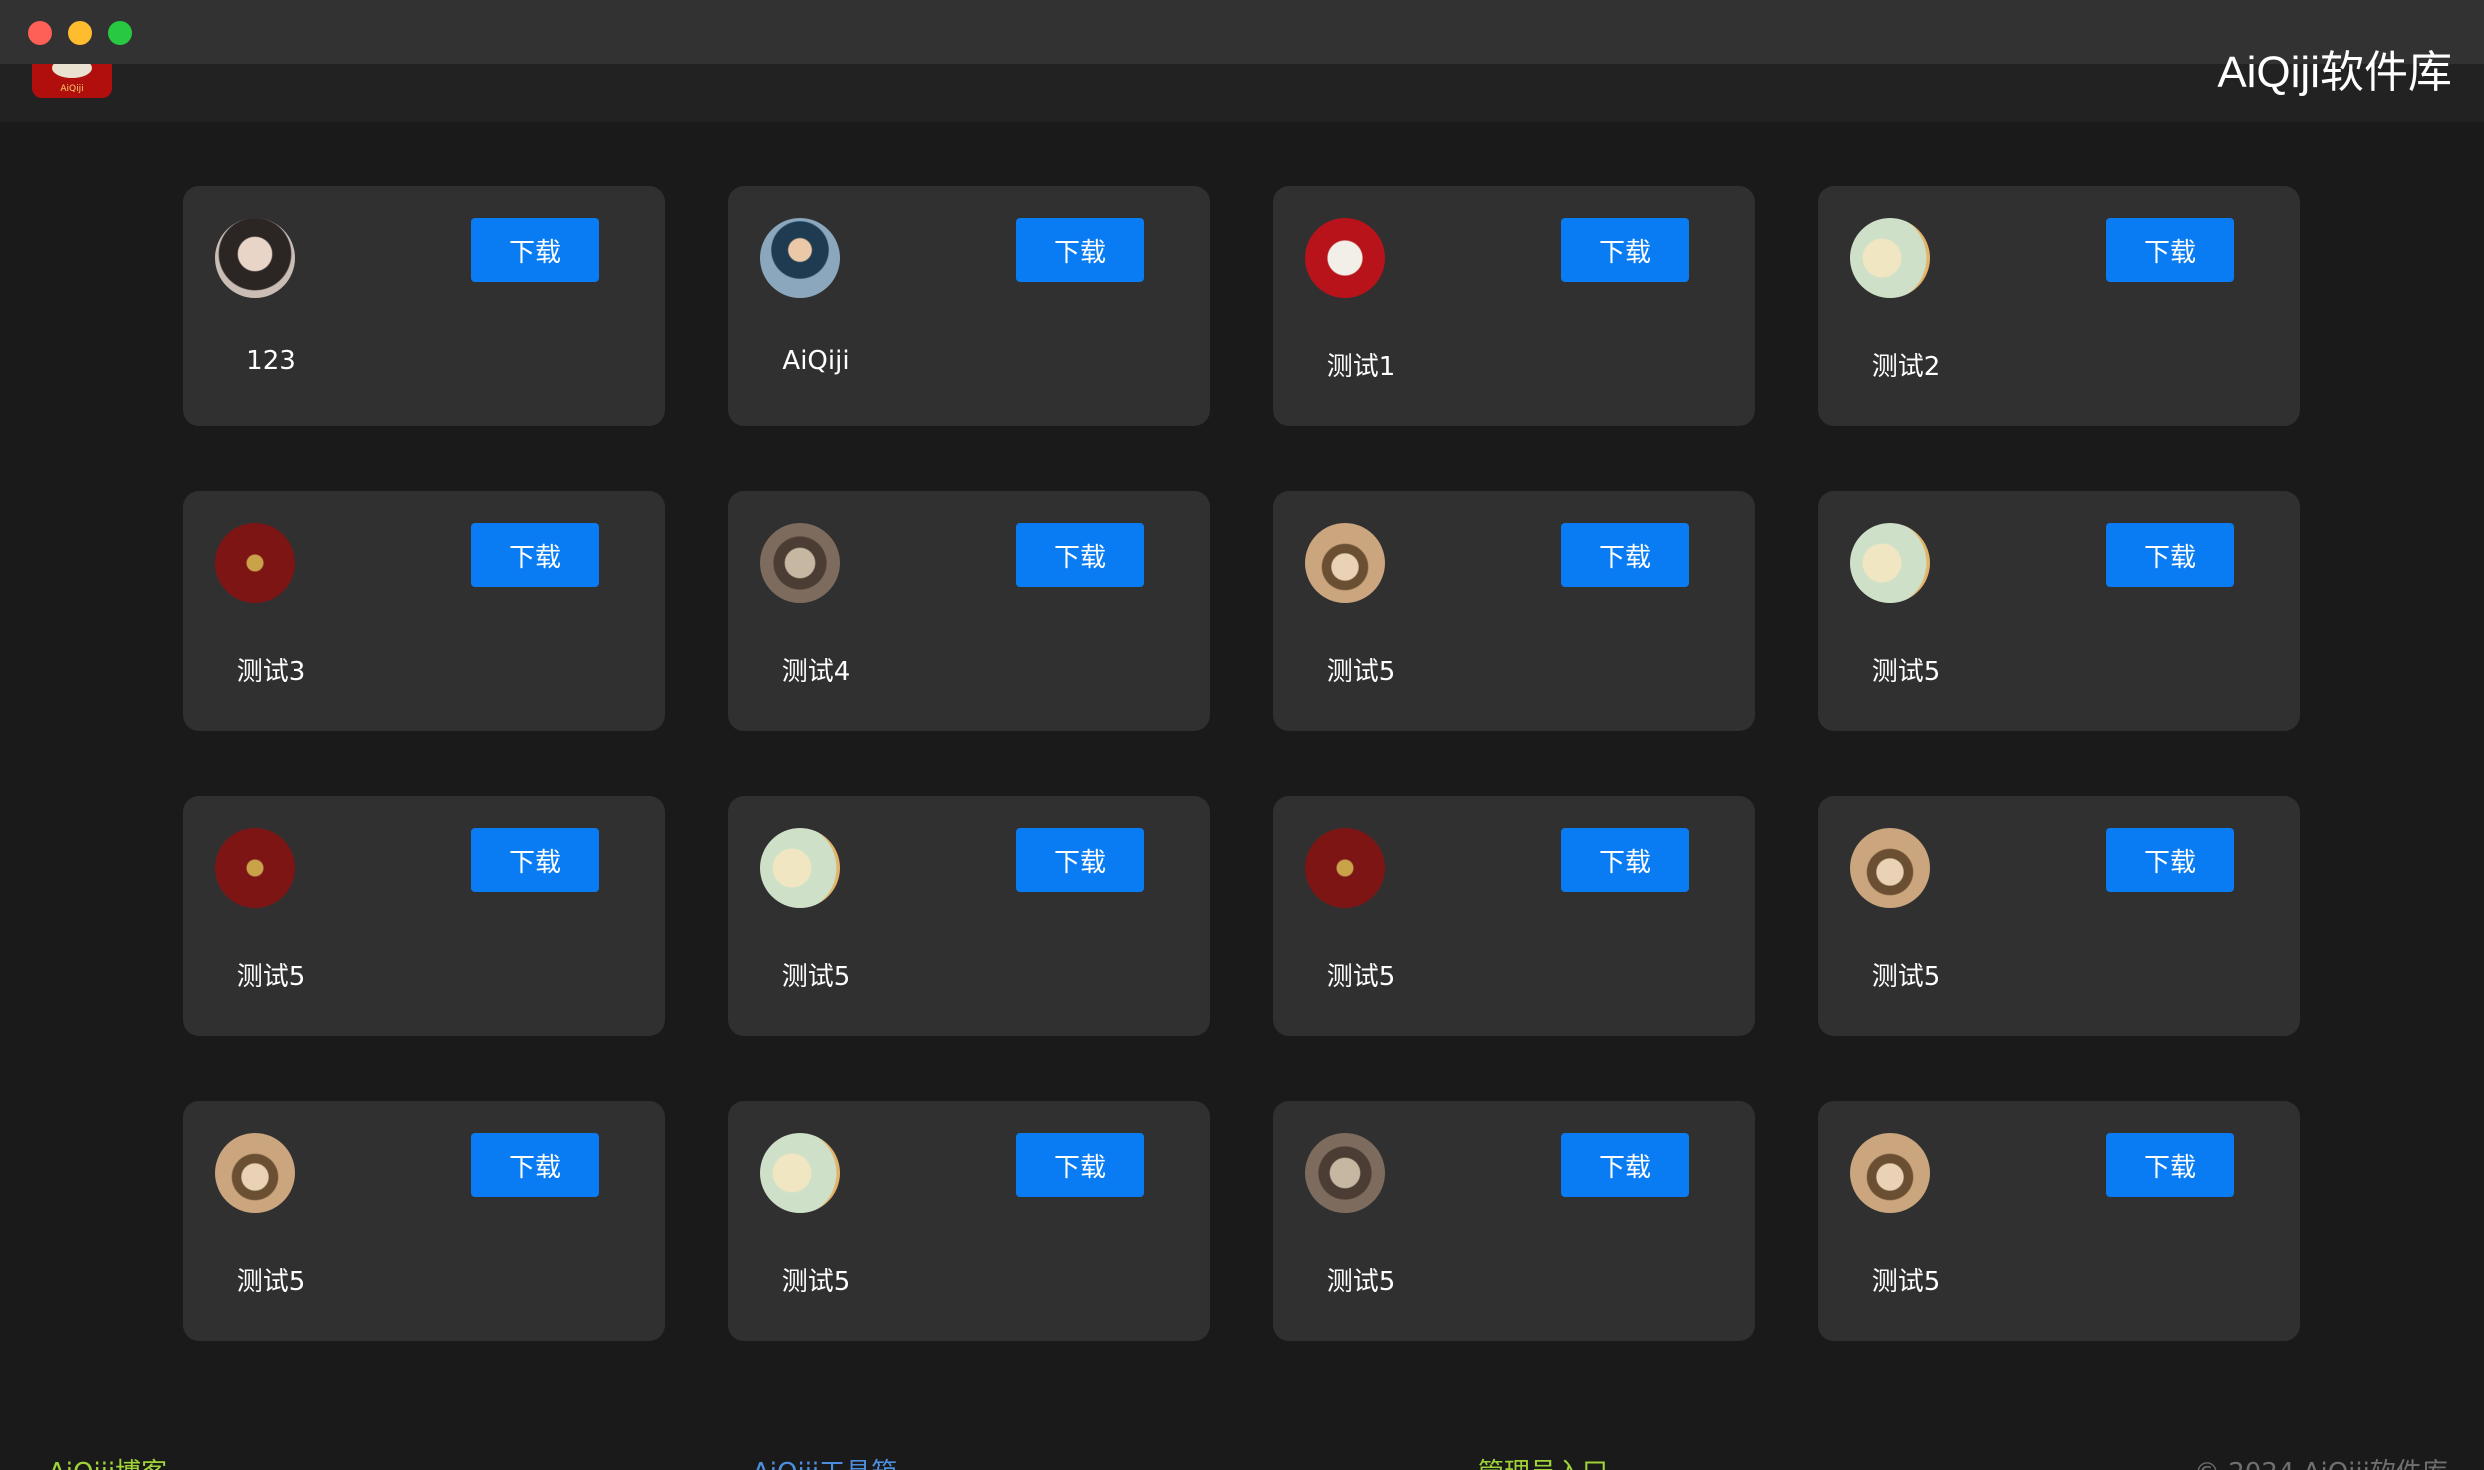 This screenshot has width=2484, height=1470. Describe the element at coordinates (271, 672) in the screenshot. I see `app-name: 测试3` at that location.